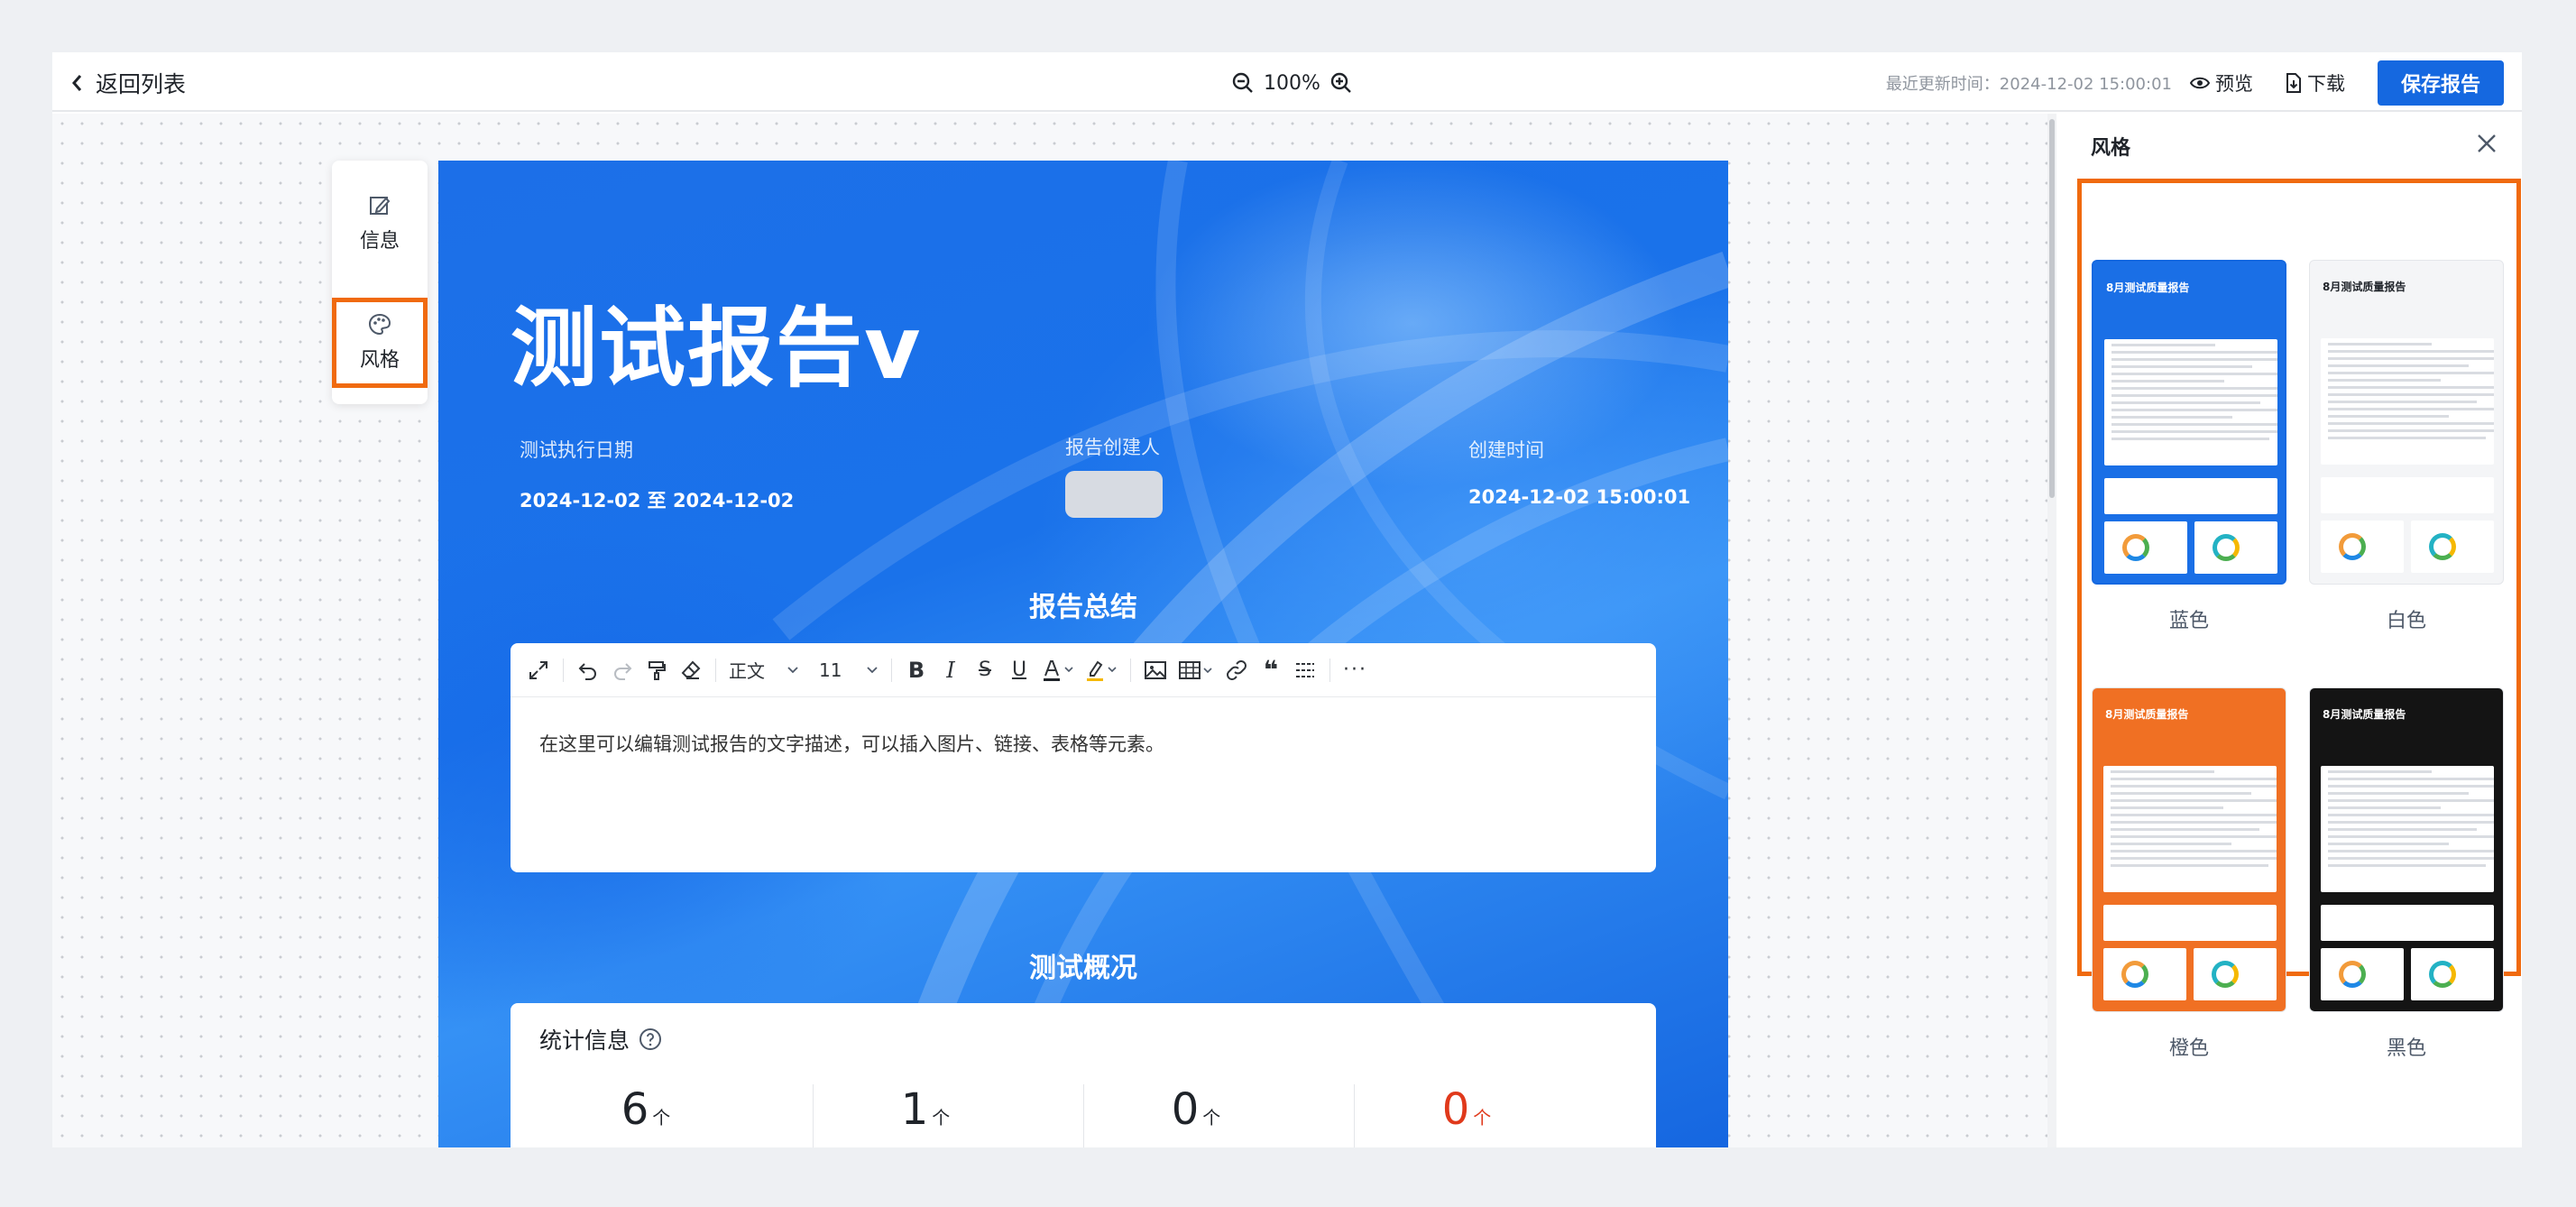 Image resolution: width=2576 pixels, height=1207 pixels. Describe the element at coordinates (380, 343) in the screenshot. I see `side-tool-style: 风格` at that location.